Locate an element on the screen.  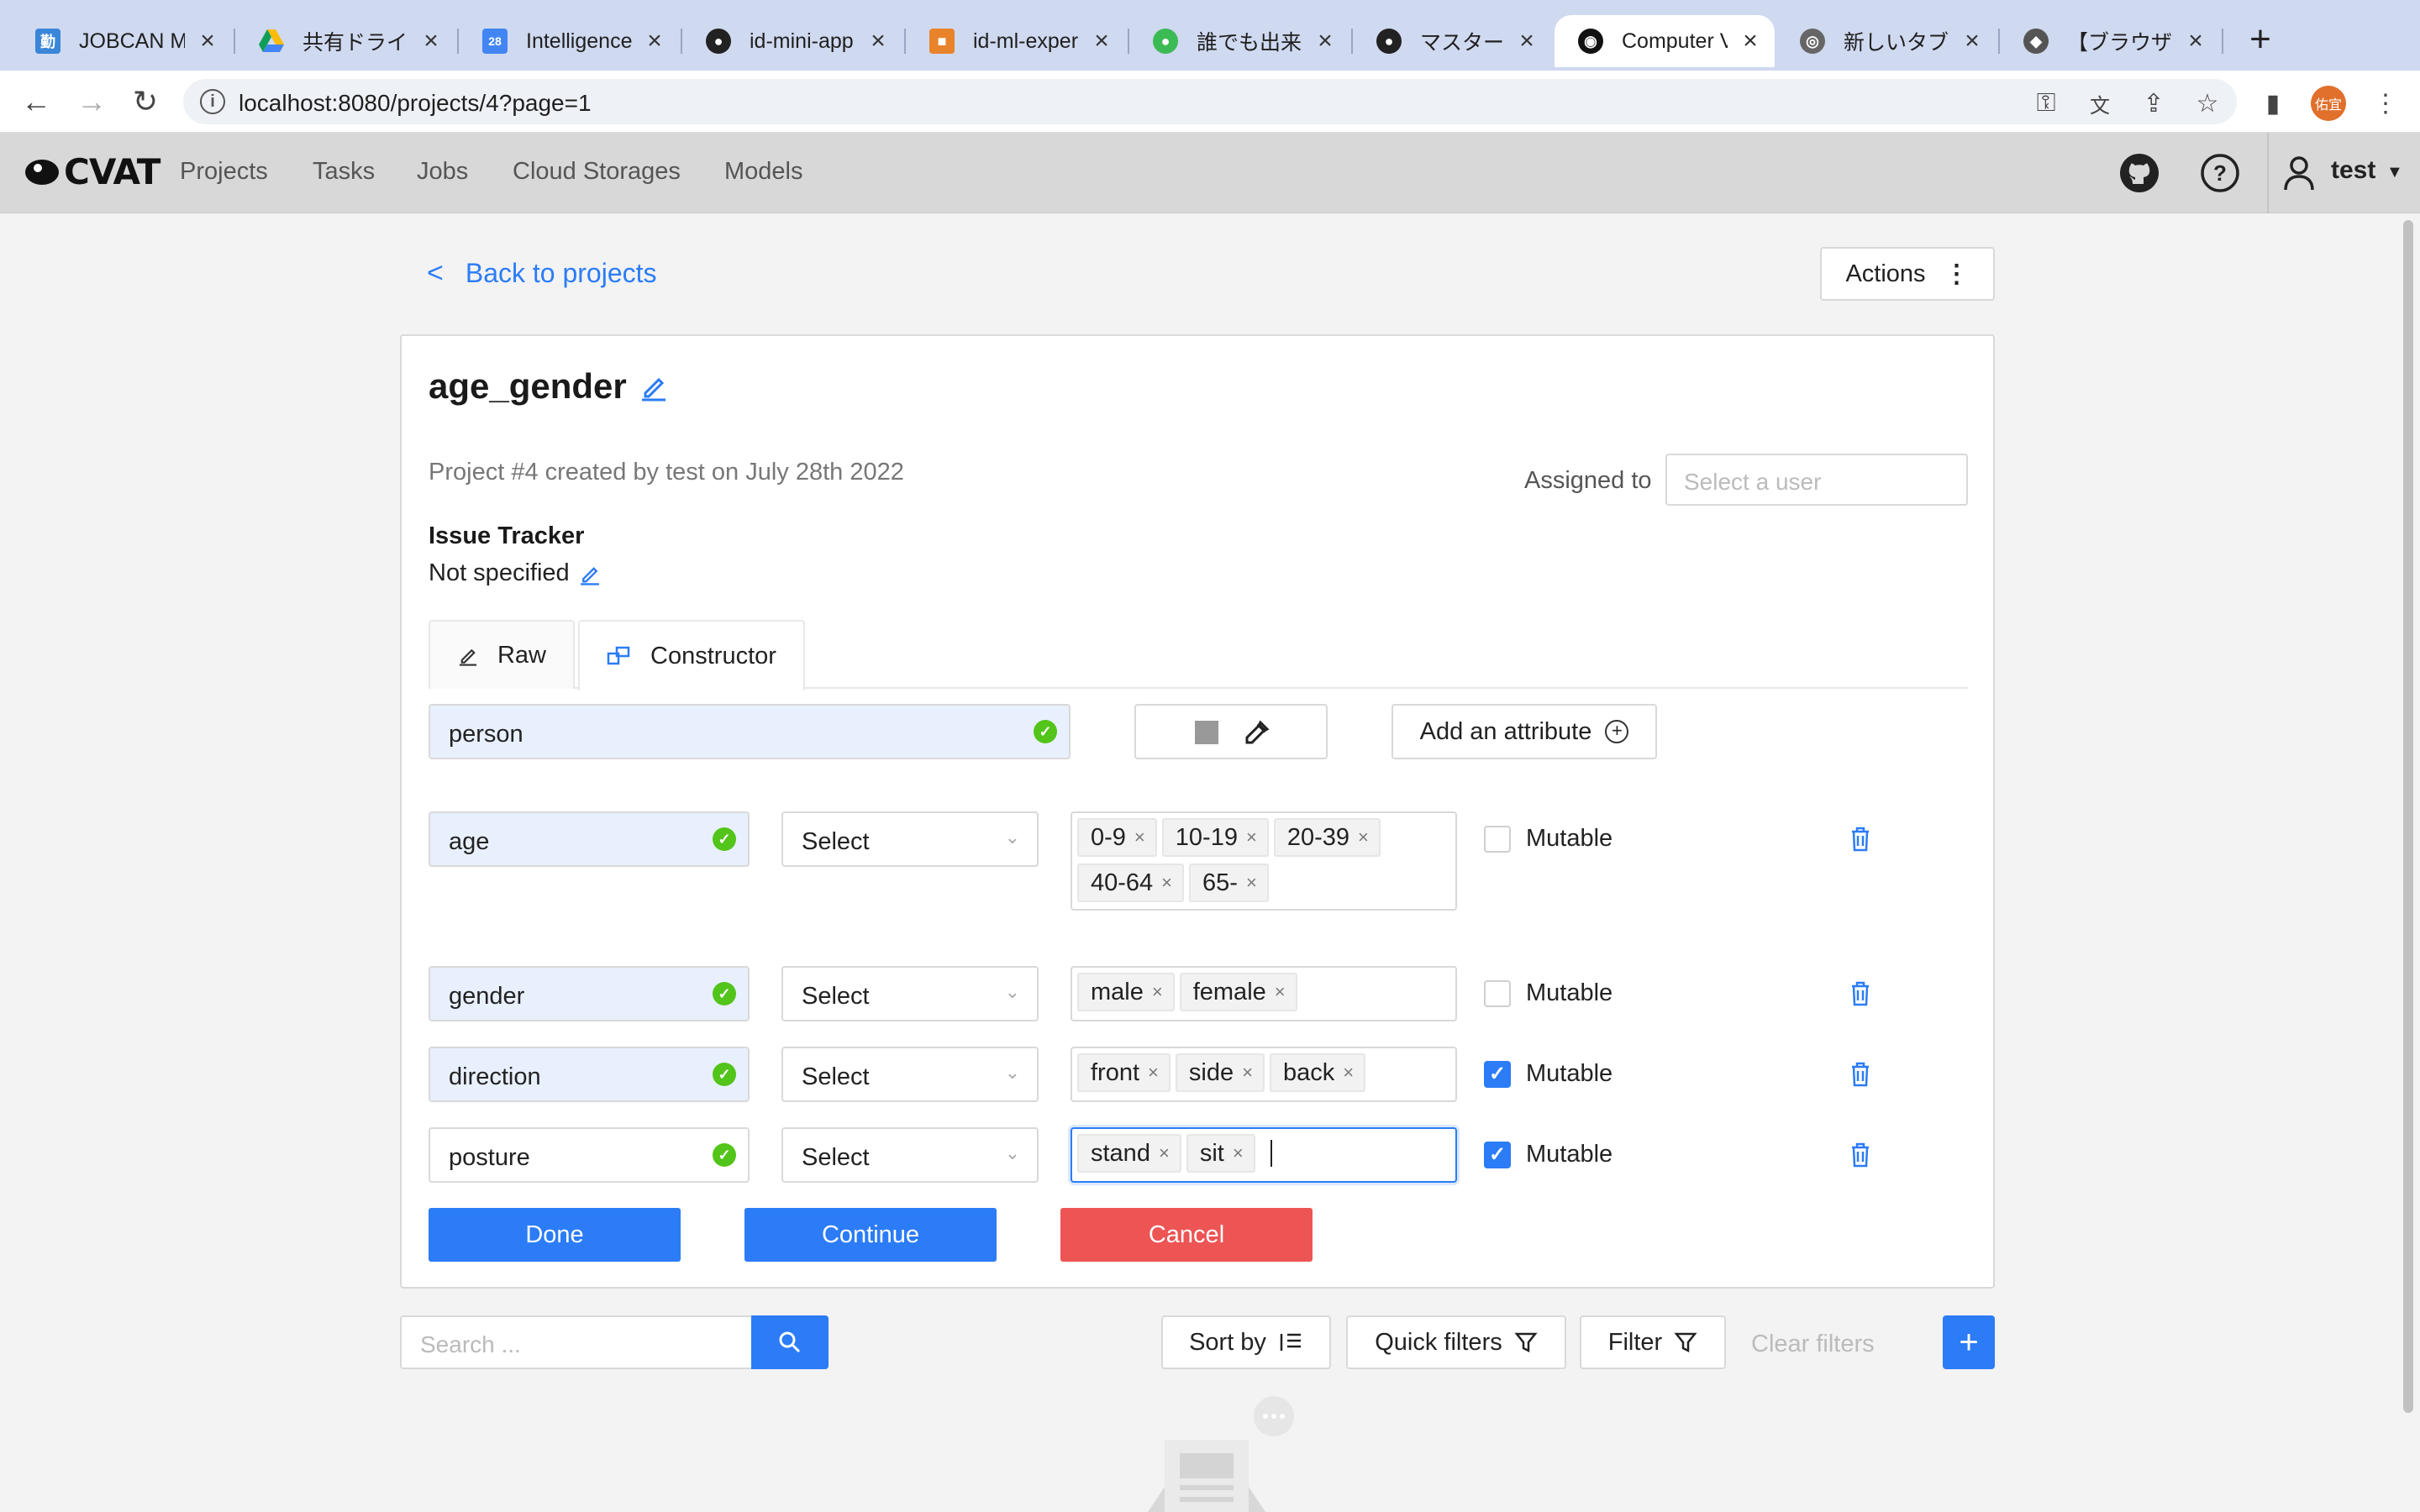
nav-projects: Projects is located at coordinates (224, 172).